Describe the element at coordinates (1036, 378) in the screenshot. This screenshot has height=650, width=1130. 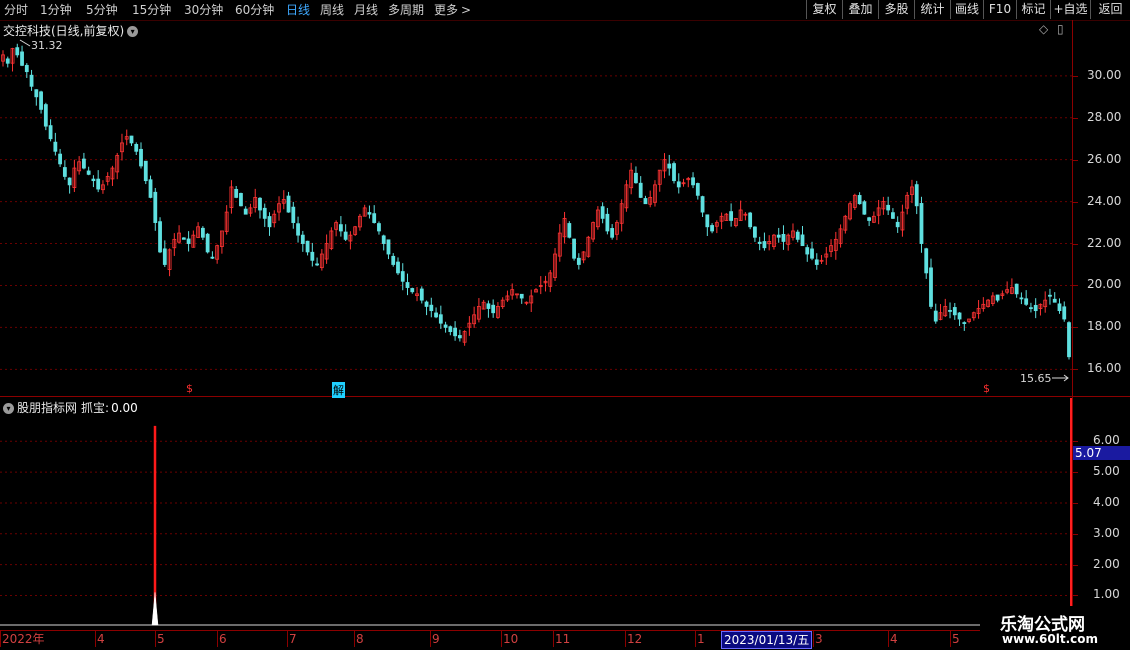
I see `low-price-label: 15.65` at that location.